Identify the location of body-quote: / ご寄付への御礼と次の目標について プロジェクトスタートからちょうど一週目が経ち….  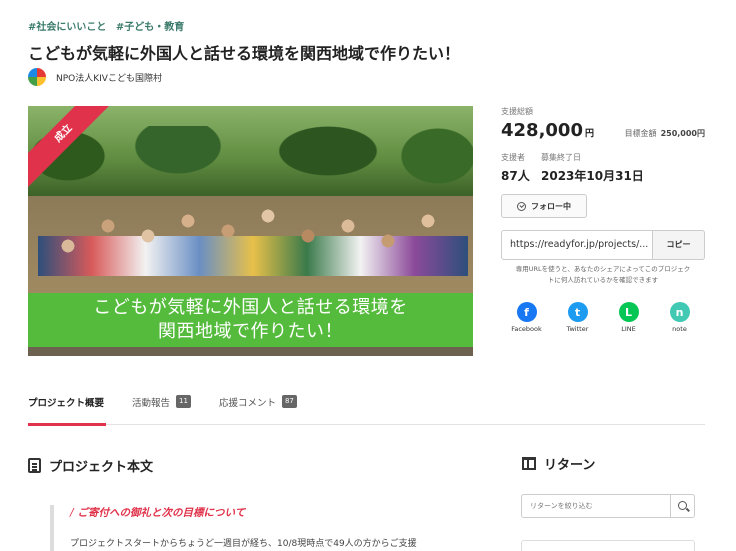
(255, 528).